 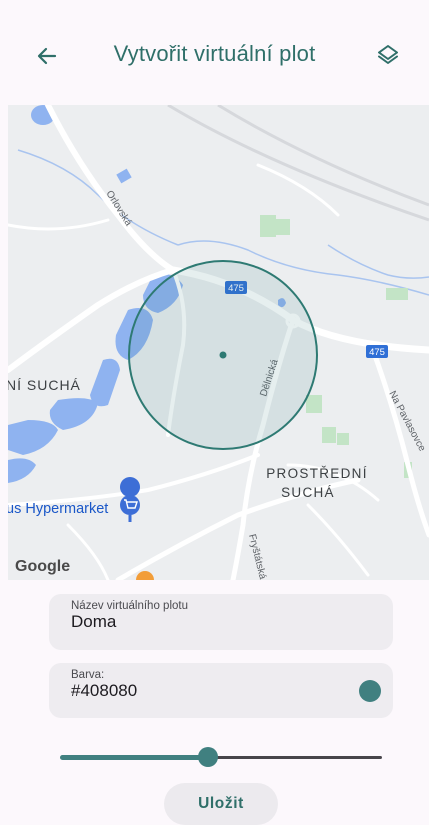 What do you see at coordinates (221, 690) in the screenshot?
I see `fence-color-field: Barva: #408080` at bounding box center [221, 690].